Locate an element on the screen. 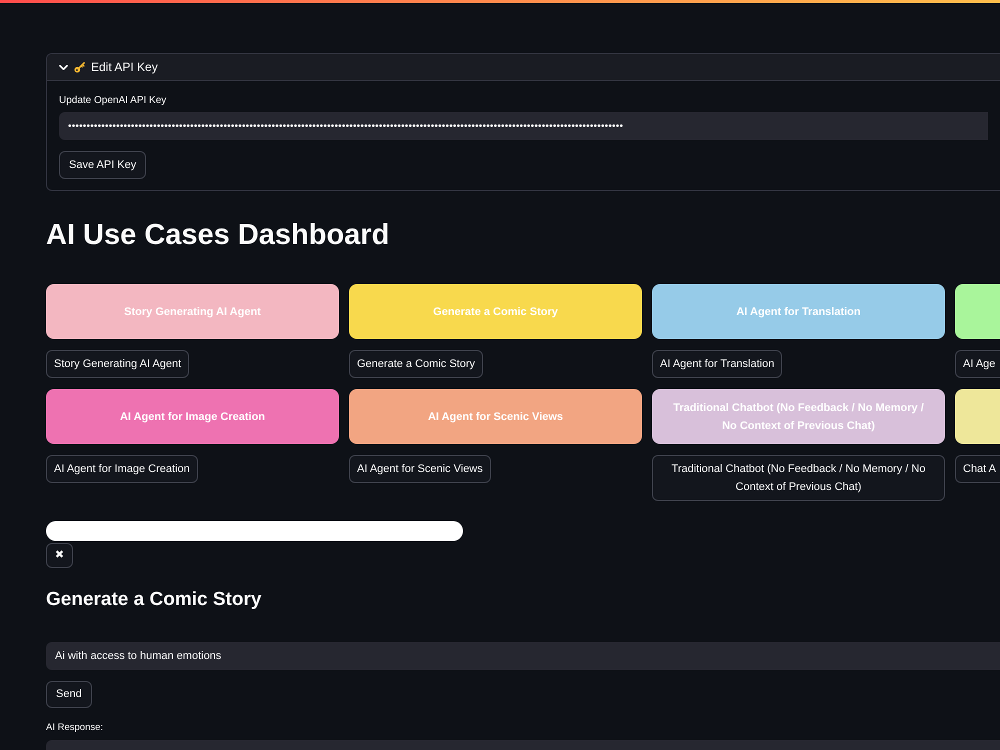 Image resolution: width=1000 pixels, height=750 pixels. send-button: Send is located at coordinates (69, 694).